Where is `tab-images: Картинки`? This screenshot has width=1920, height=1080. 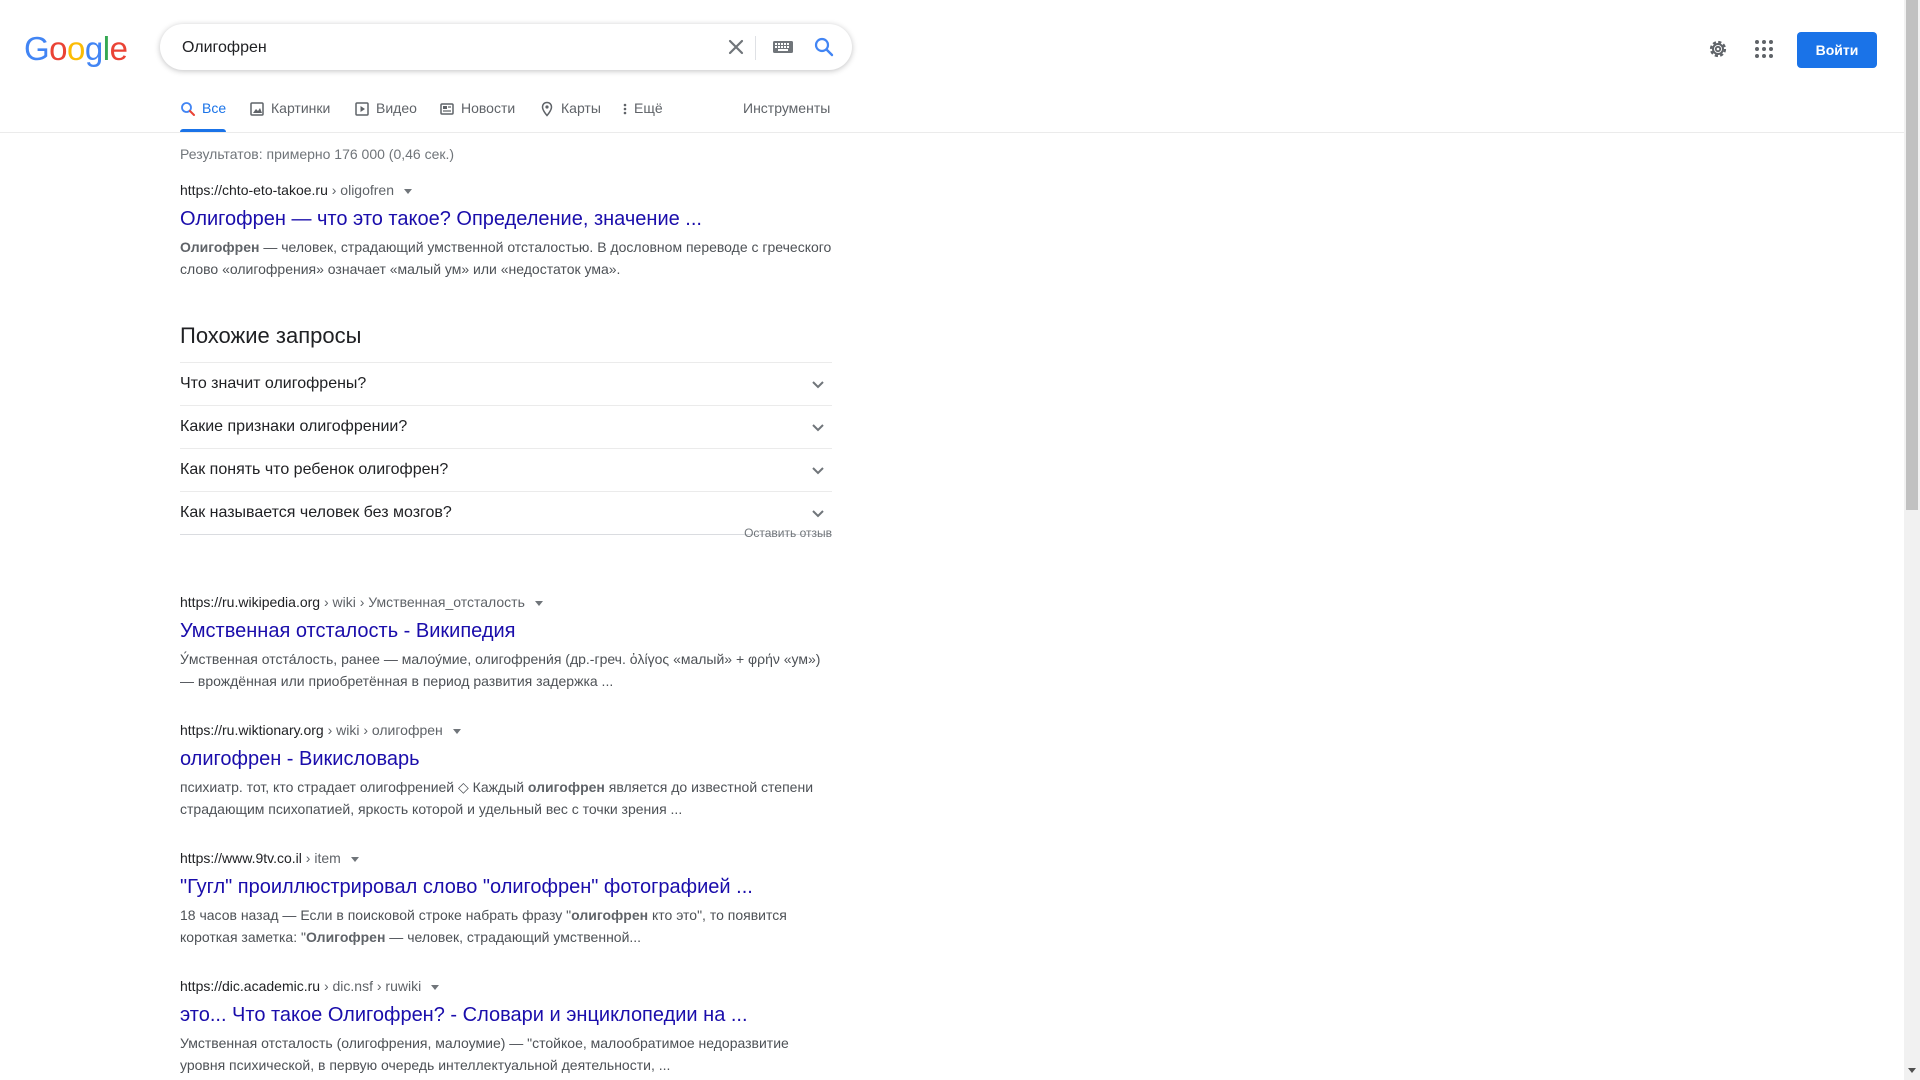
tab-images: Картинки is located at coordinates (289, 116).